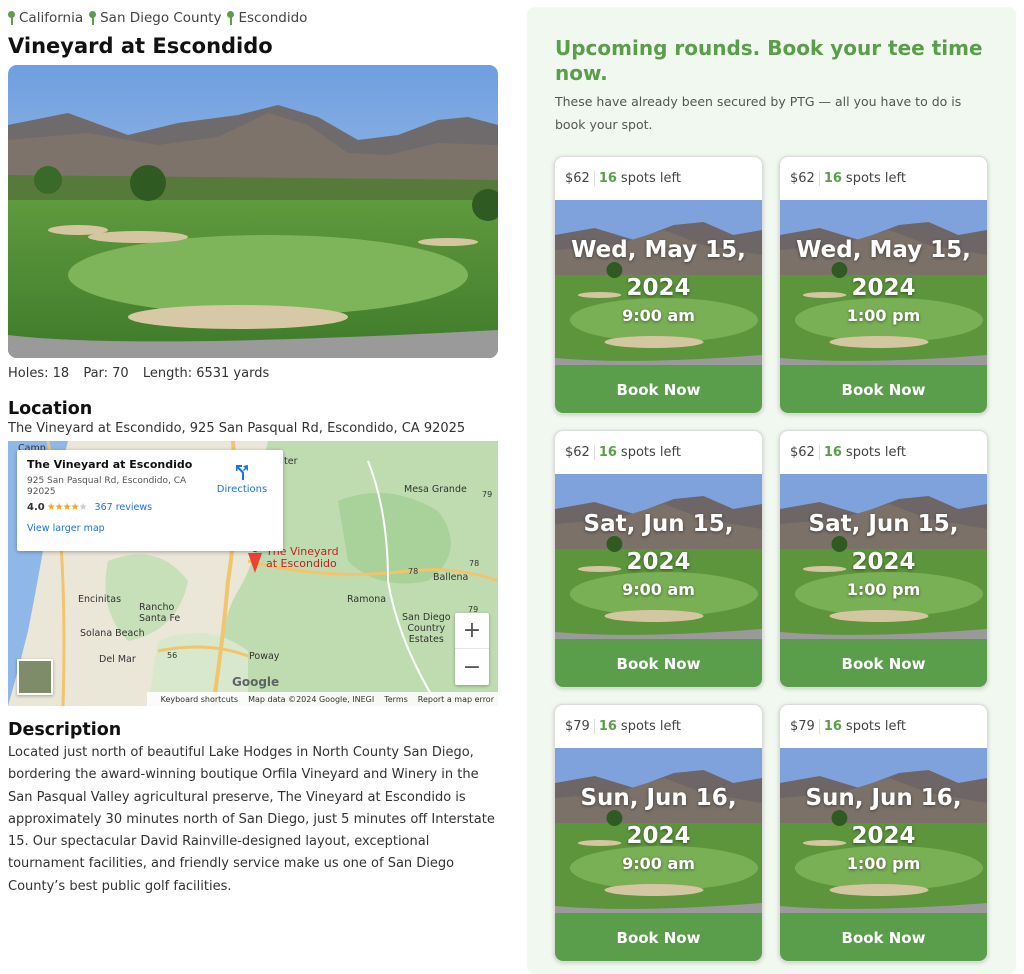  Describe the element at coordinates (769, 60) in the screenshot. I see `rounds-title: Upcoming rounds. Book your tee time now.` at that location.